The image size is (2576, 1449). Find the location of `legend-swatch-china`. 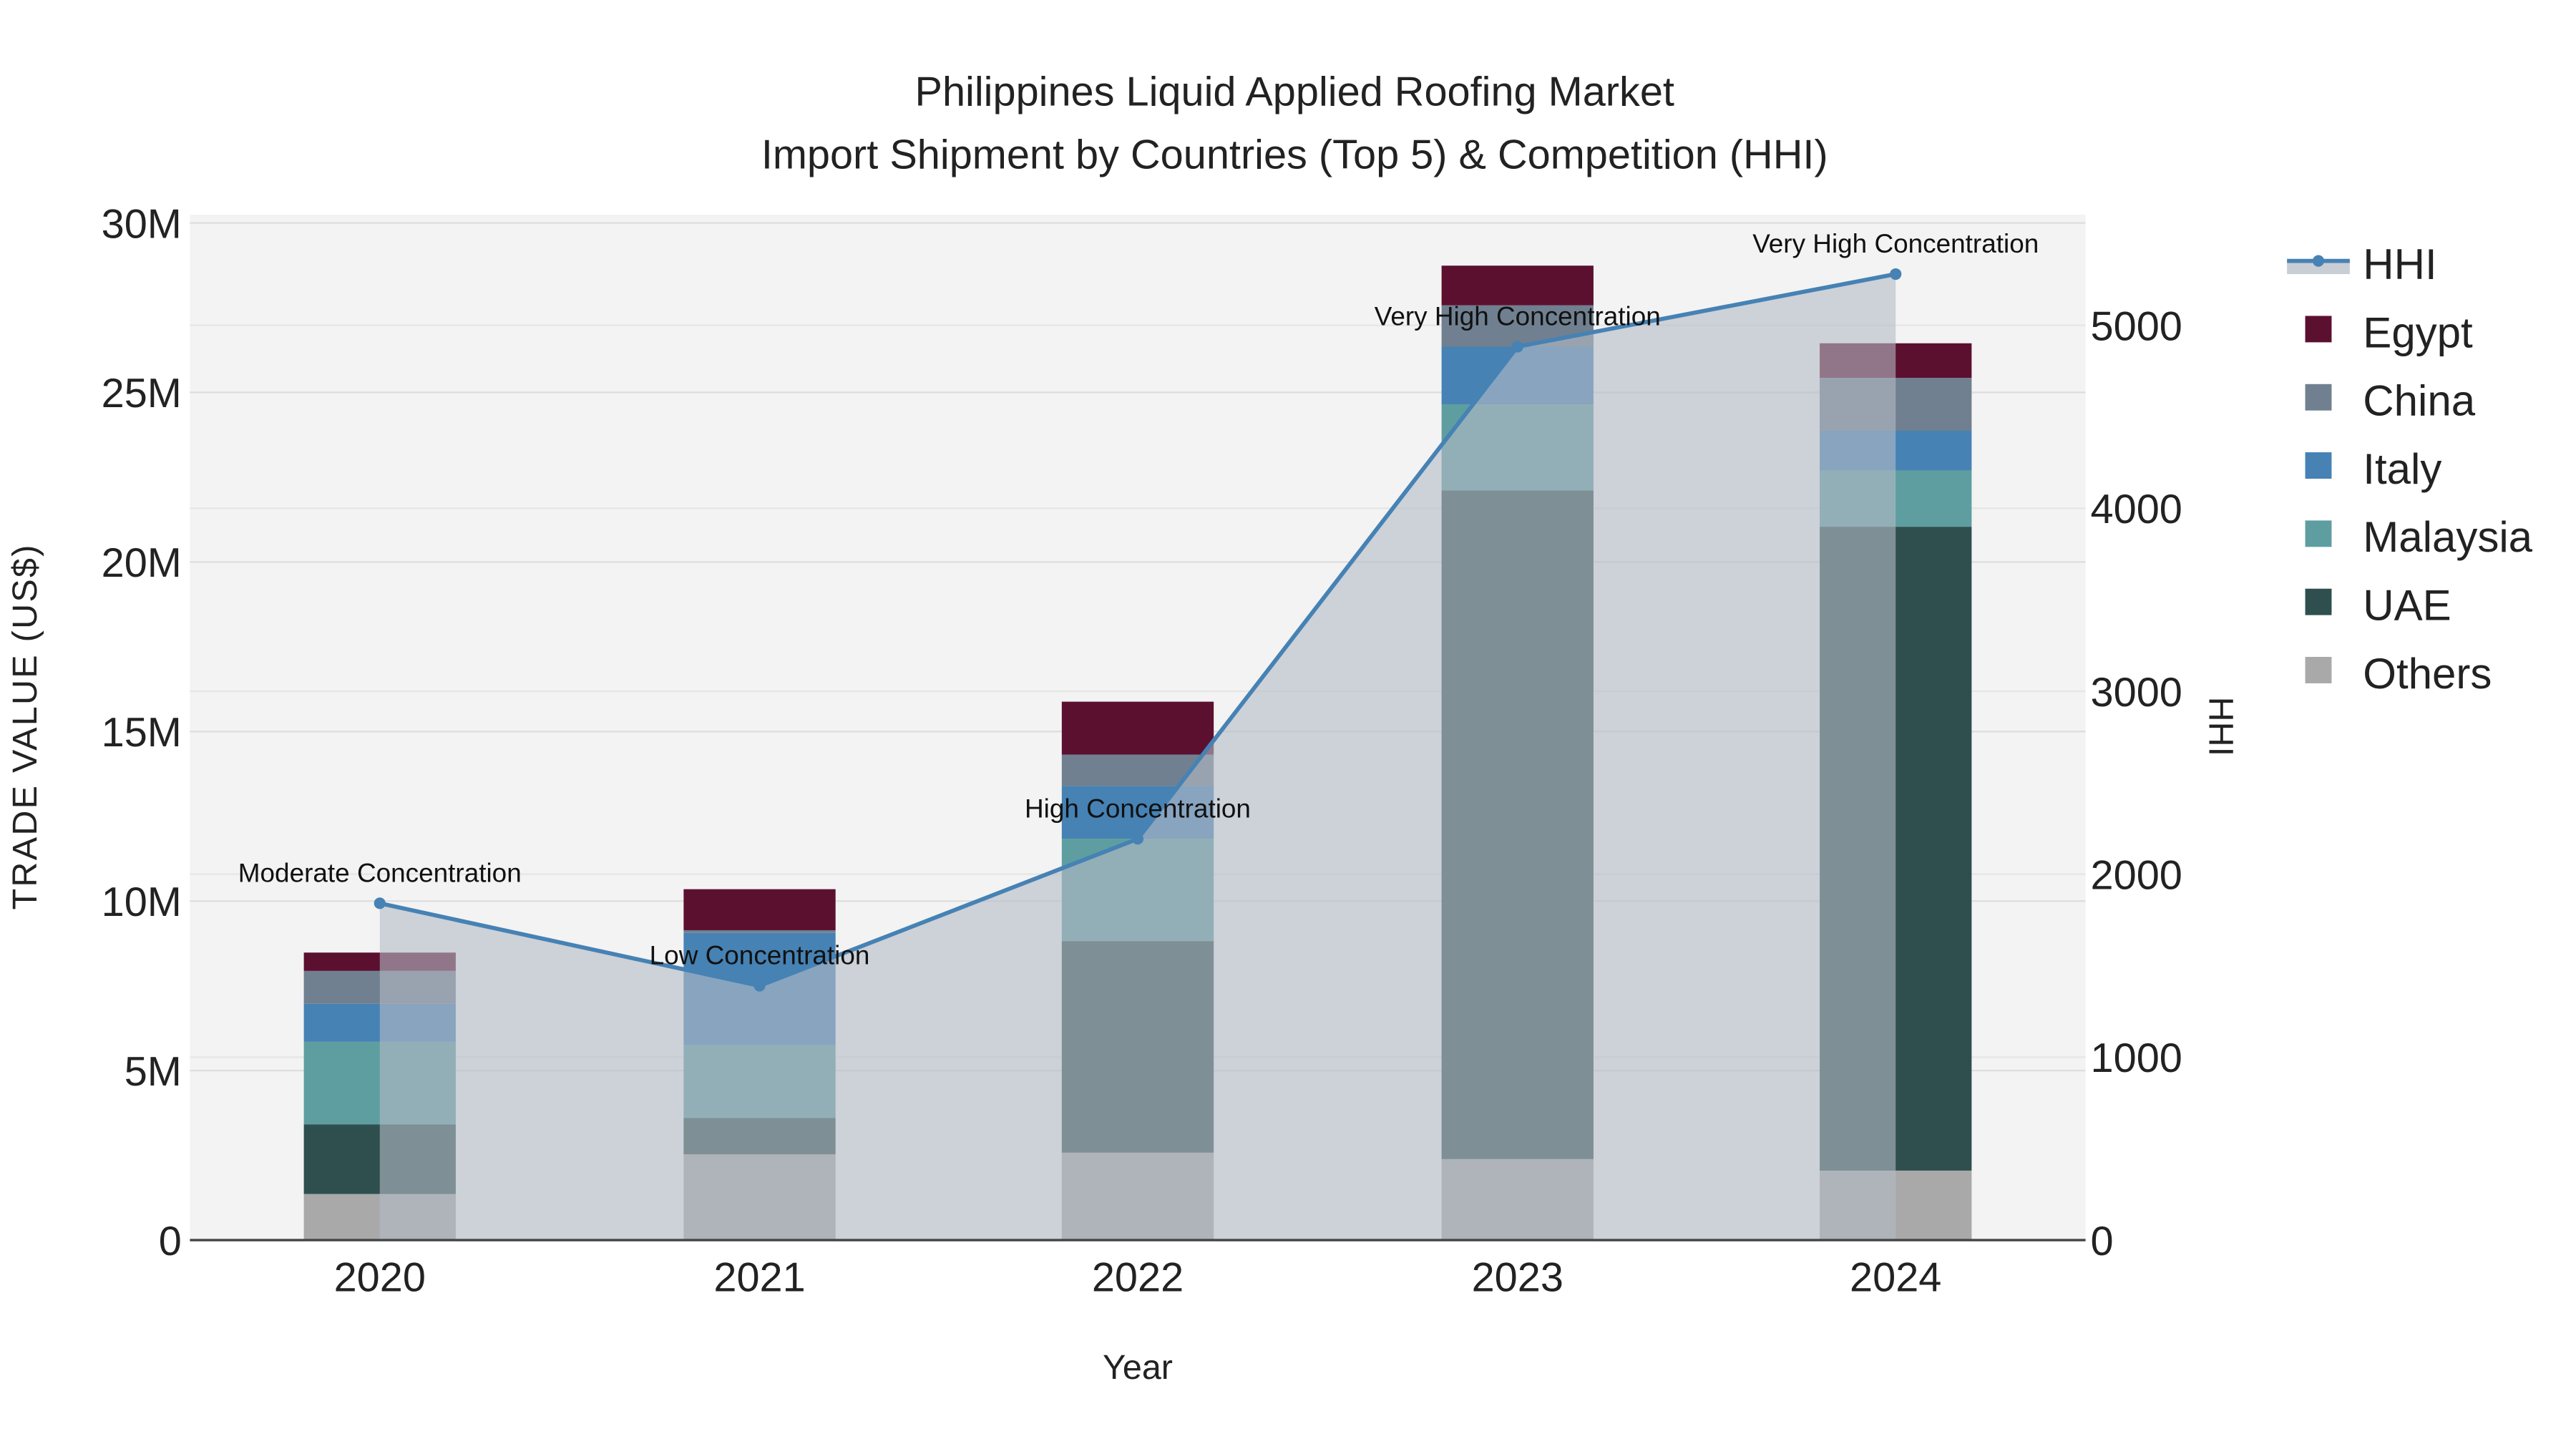

legend-swatch-china is located at coordinates (2318, 397).